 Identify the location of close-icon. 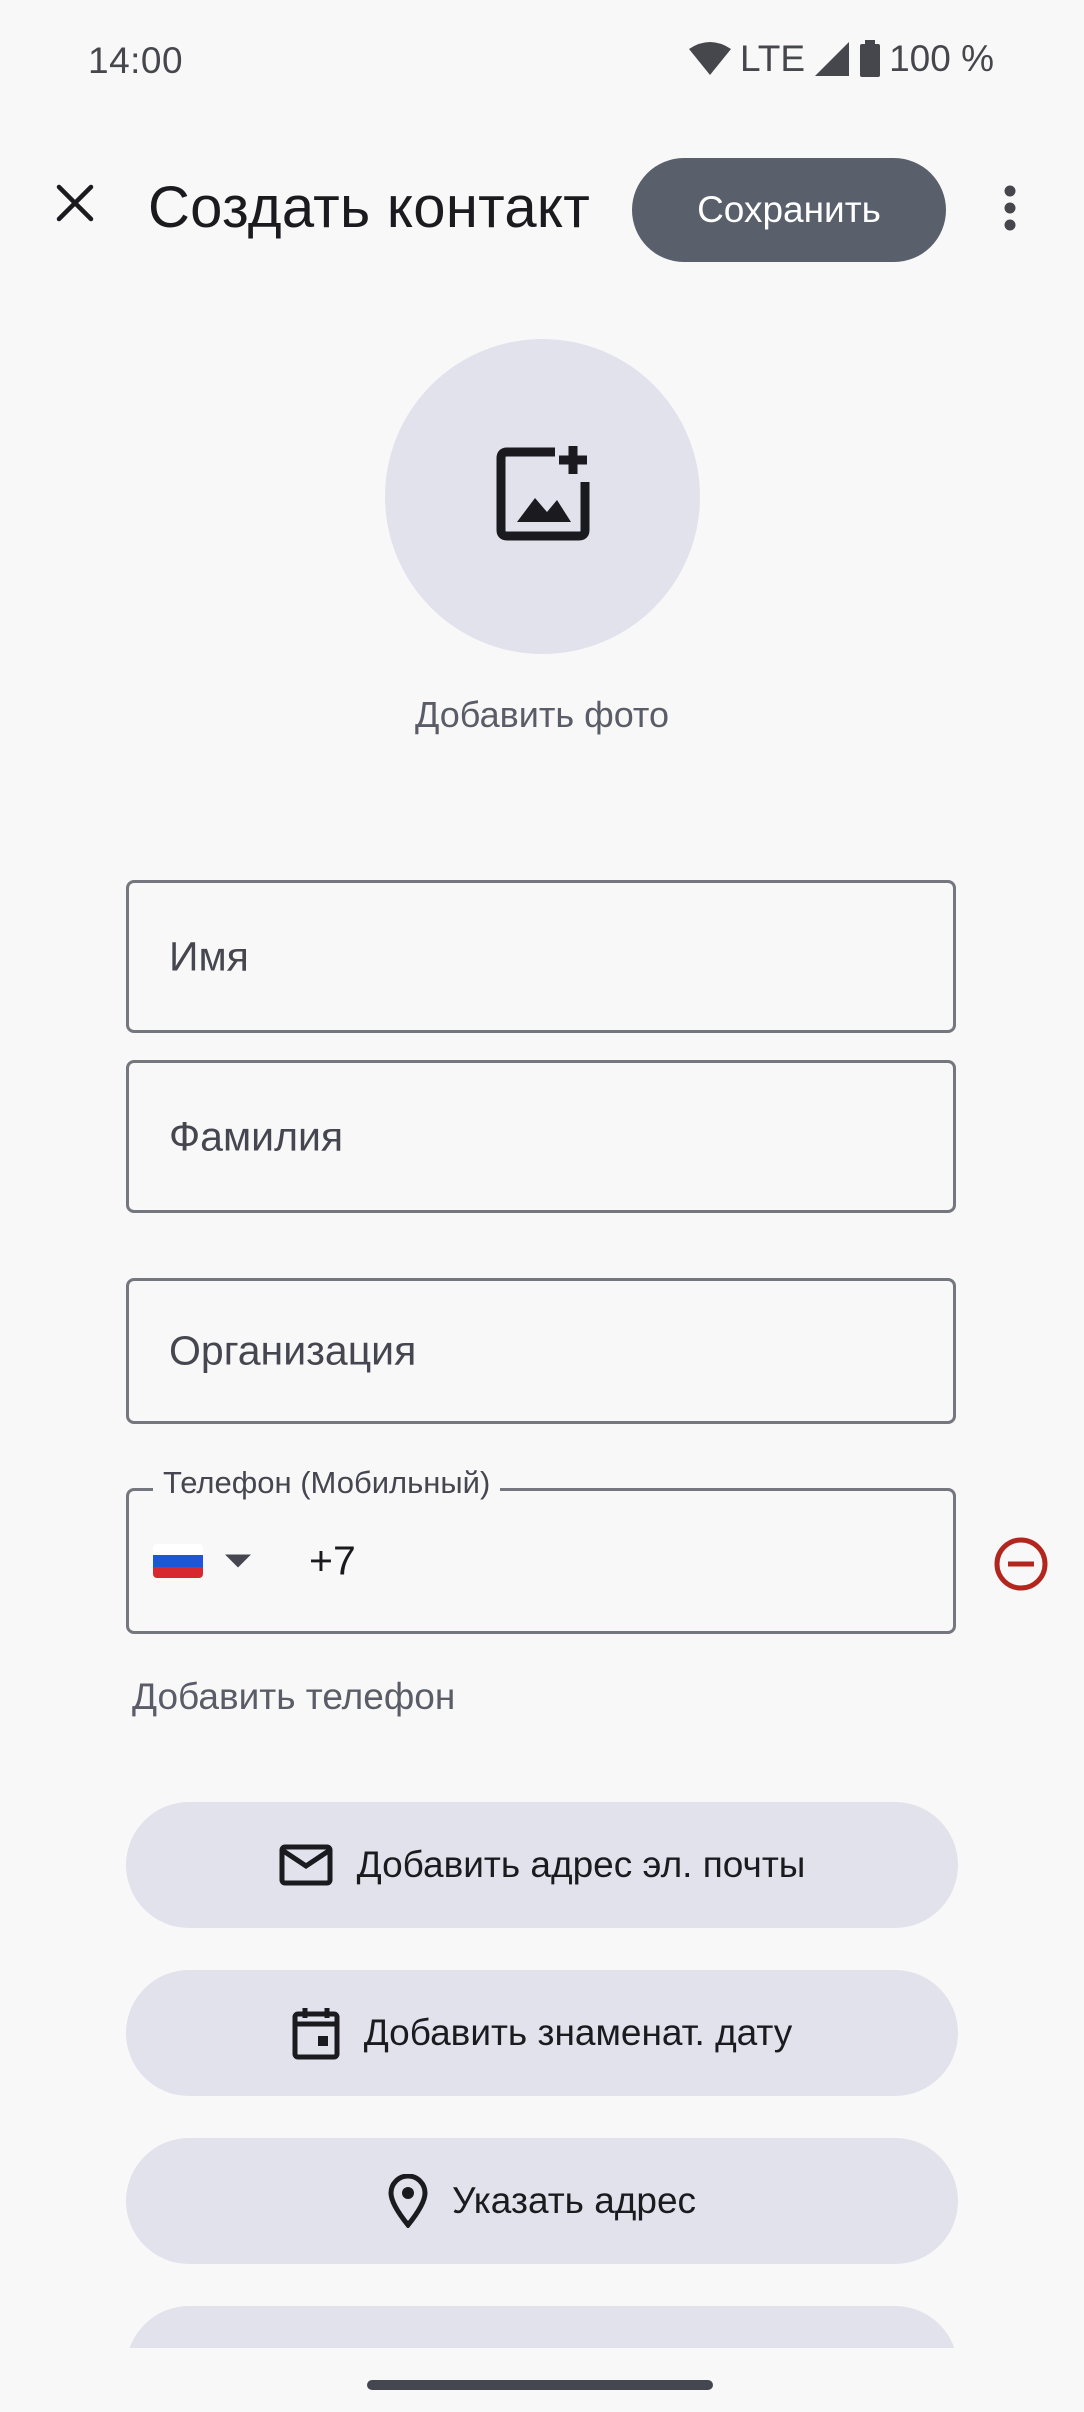
(75, 205).